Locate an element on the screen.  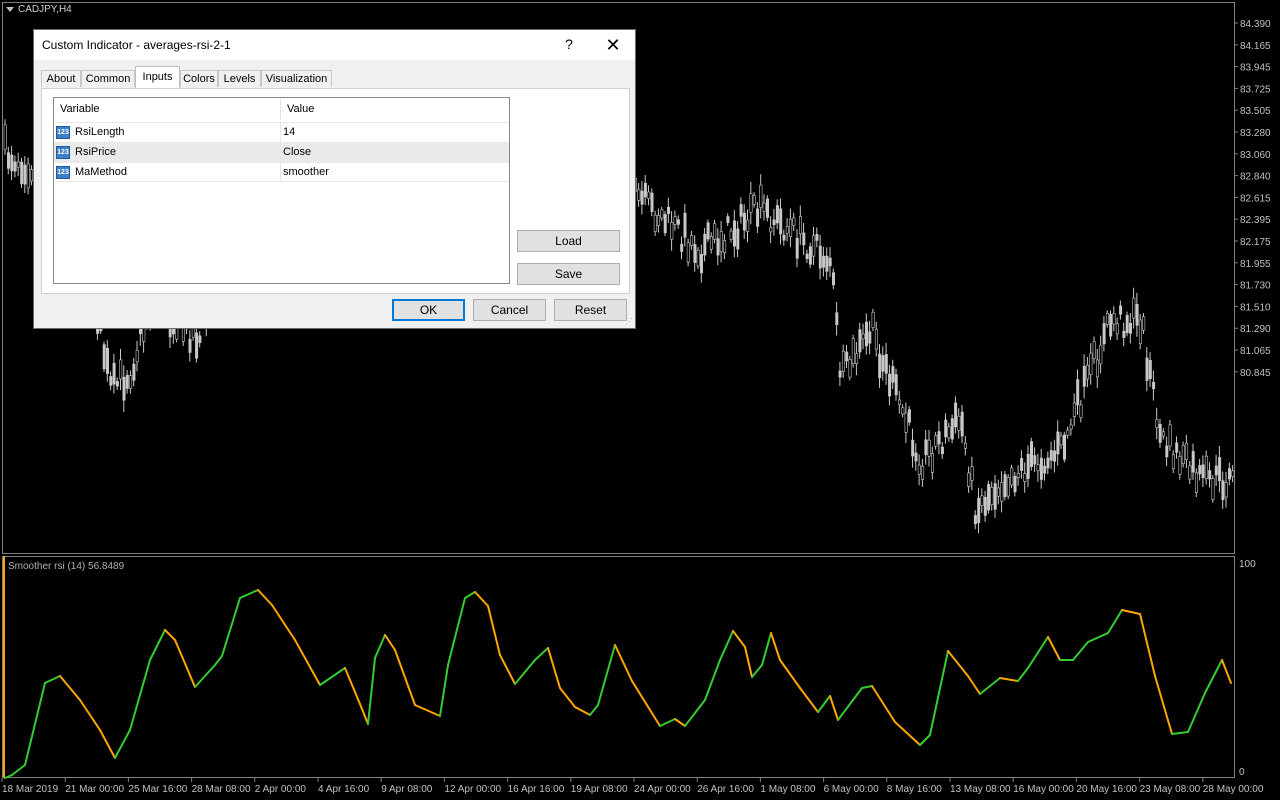
input-row-rsilength: 123 RsiLength 14 is located at coordinates (281, 132).